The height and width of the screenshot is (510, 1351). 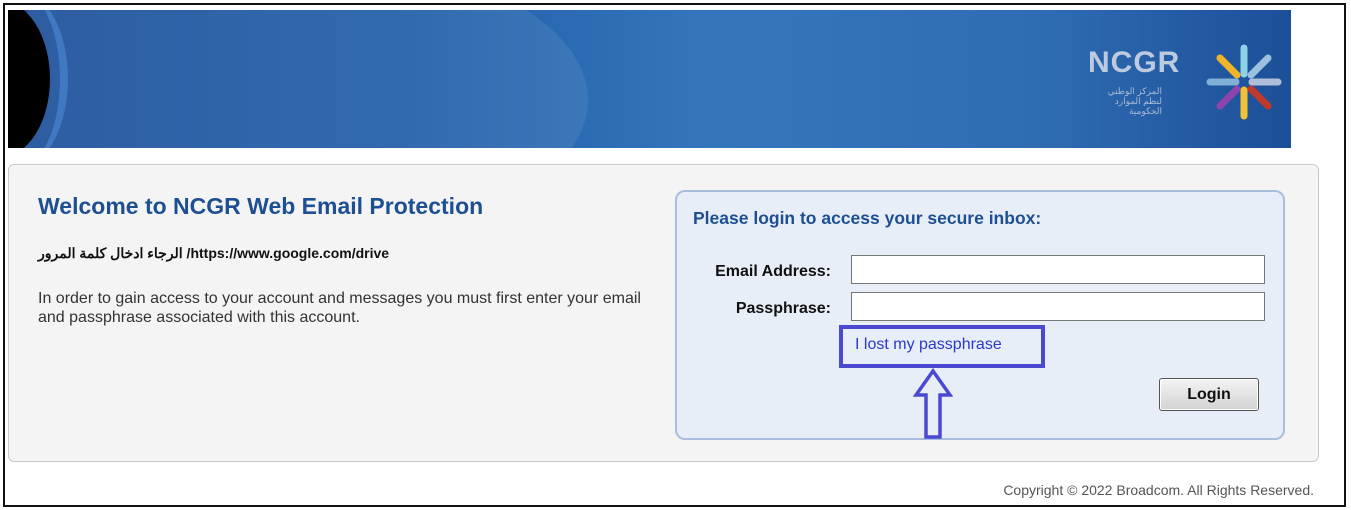 What do you see at coordinates (1058, 306) in the screenshot?
I see `passphrase-field` at bounding box center [1058, 306].